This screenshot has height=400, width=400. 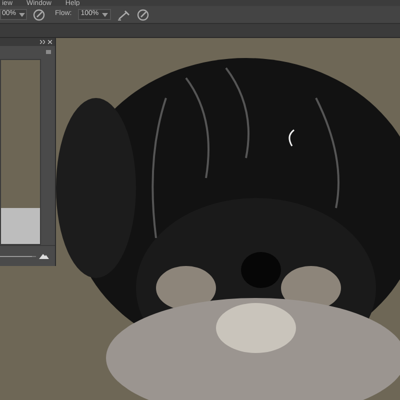 What do you see at coordinates (44, 256) in the screenshot?
I see `mountain-icon` at bounding box center [44, 256].